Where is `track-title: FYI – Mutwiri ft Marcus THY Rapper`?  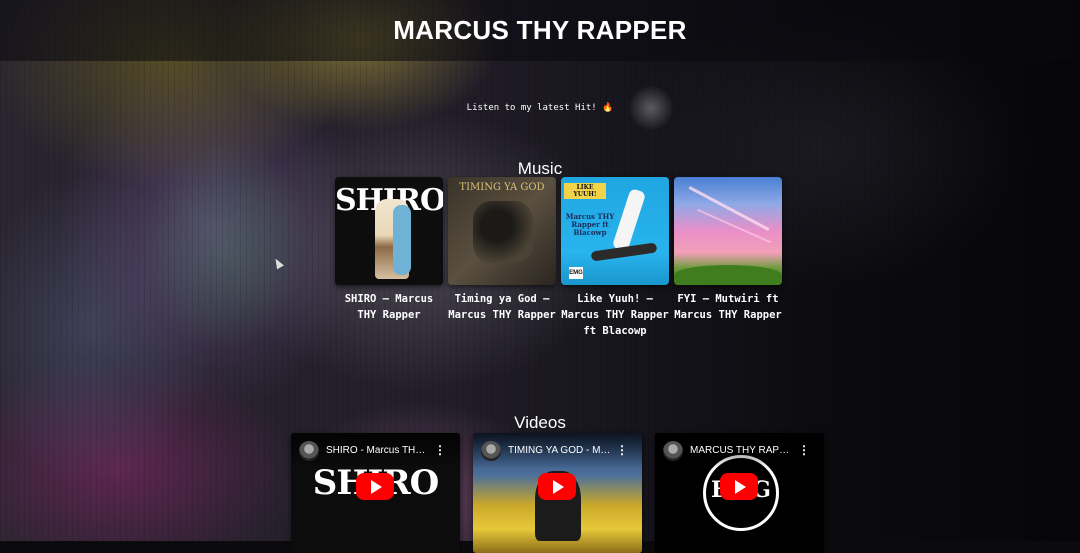 track-title: FYI – Mutwiri ft Marcus THY Rapper is located at coordinates (728, 307).